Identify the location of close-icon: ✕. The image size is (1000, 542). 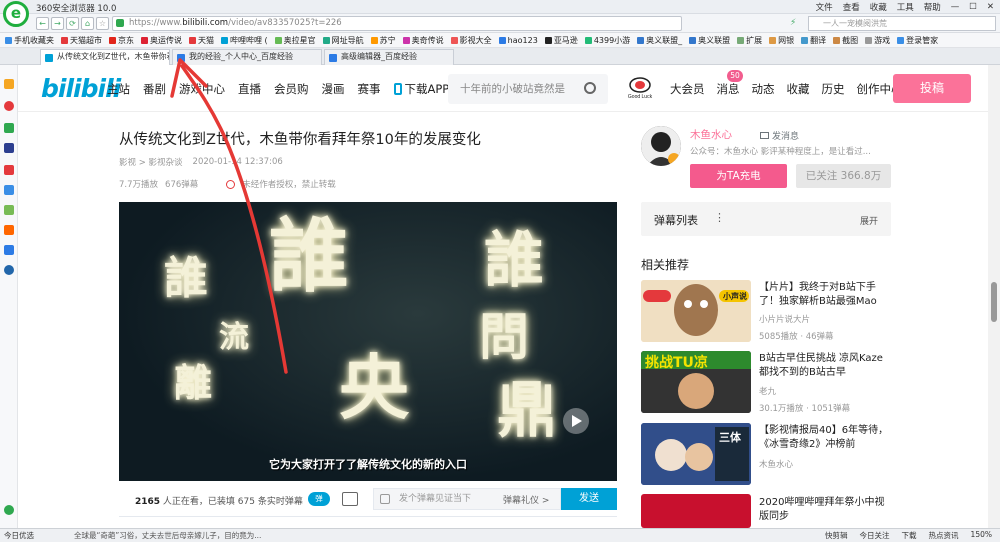
(990, 7).